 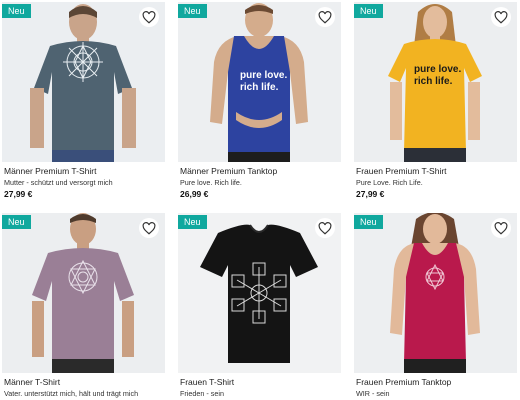 I want to click on design-title: Pure Love. Rich Life., so click(x=436, y=182).